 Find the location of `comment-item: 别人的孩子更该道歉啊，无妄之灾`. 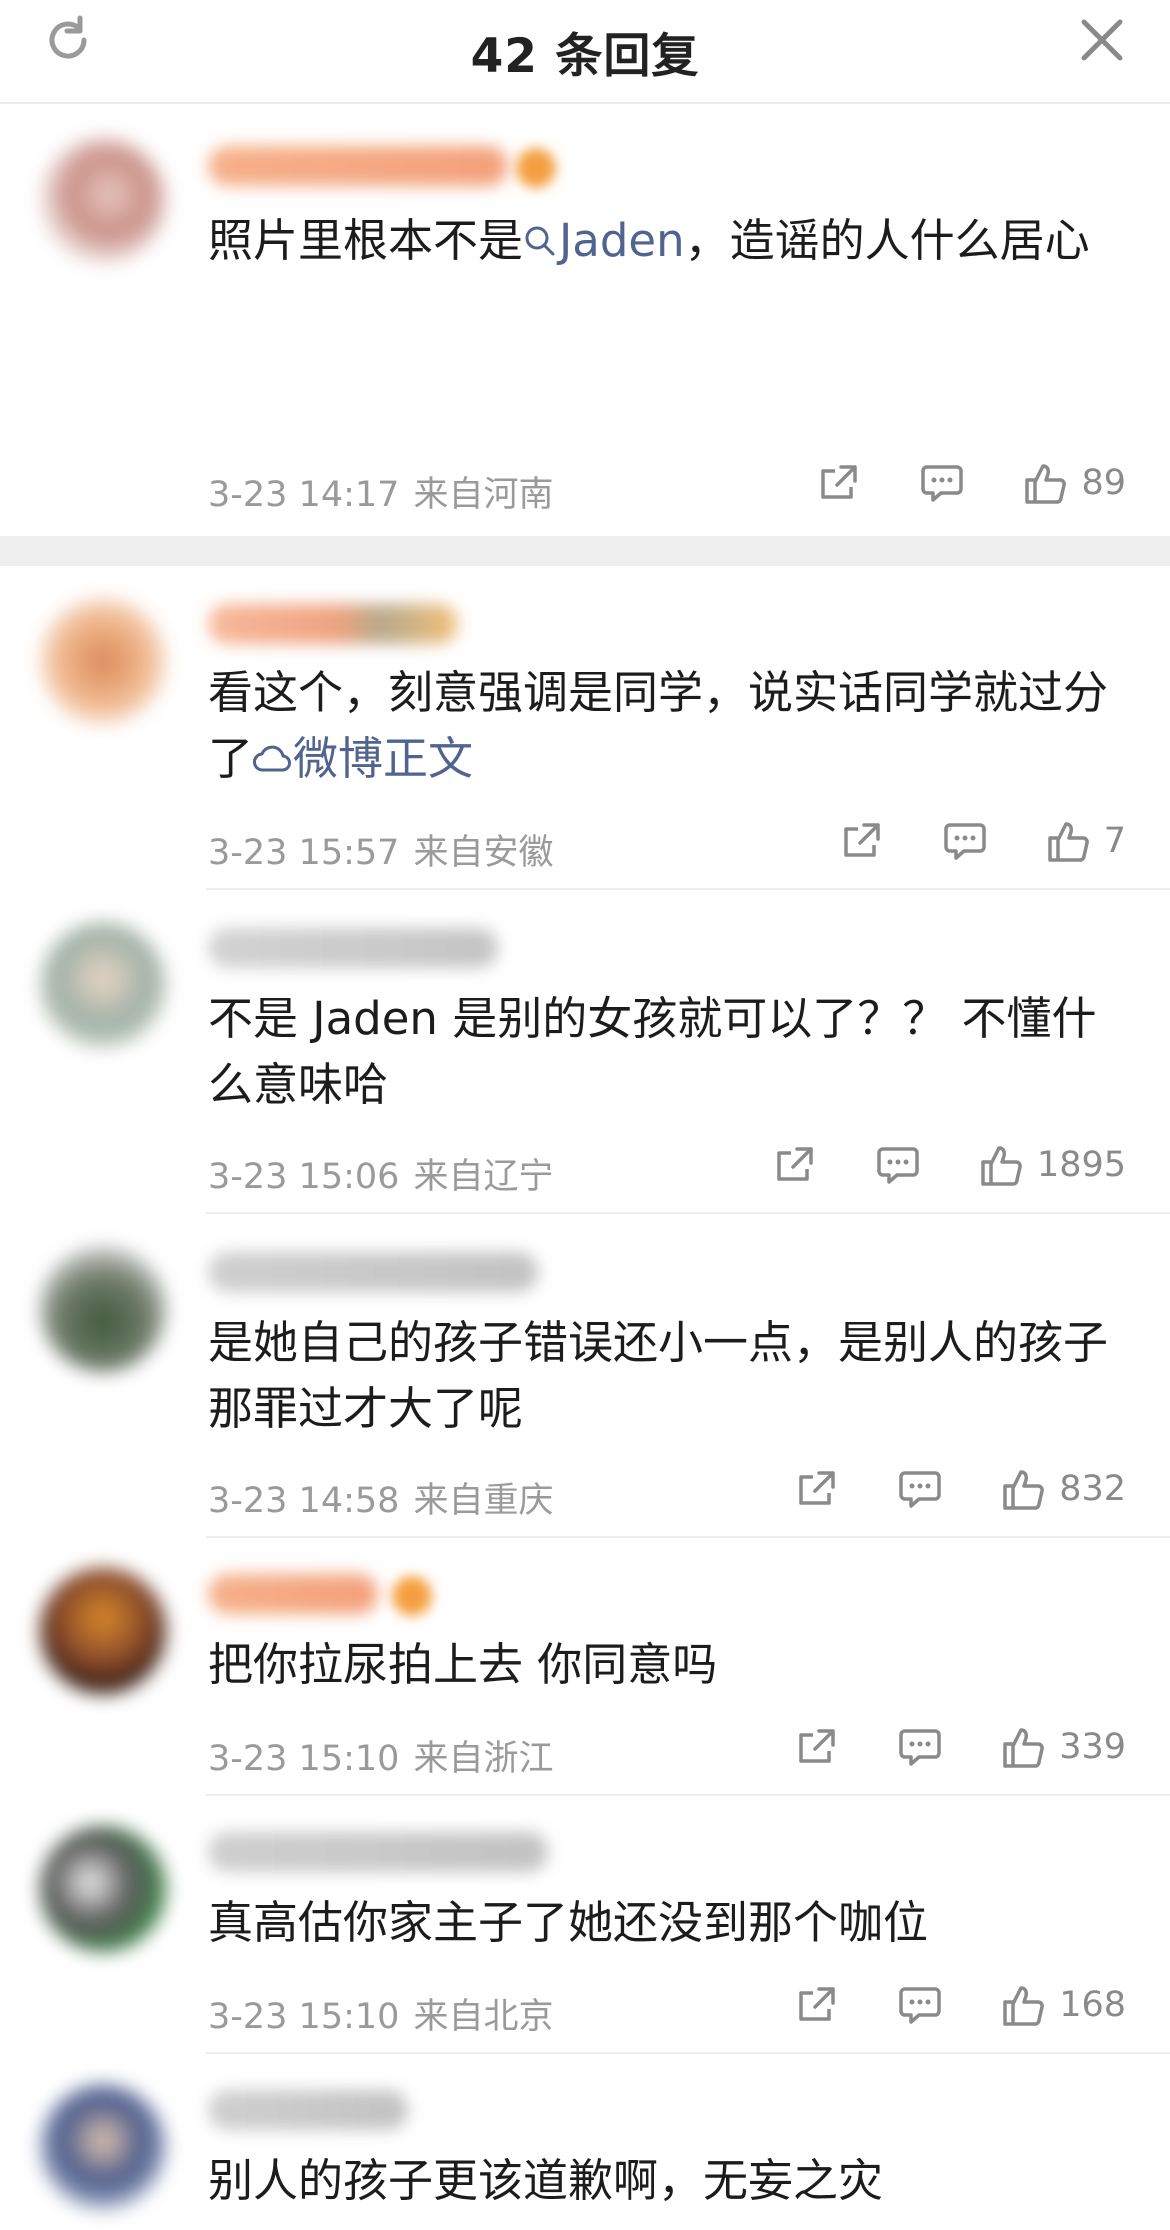

comment-item: 别人的孩子更该道歉啊，无妄之灾 is located at coordinates (585, 2142).